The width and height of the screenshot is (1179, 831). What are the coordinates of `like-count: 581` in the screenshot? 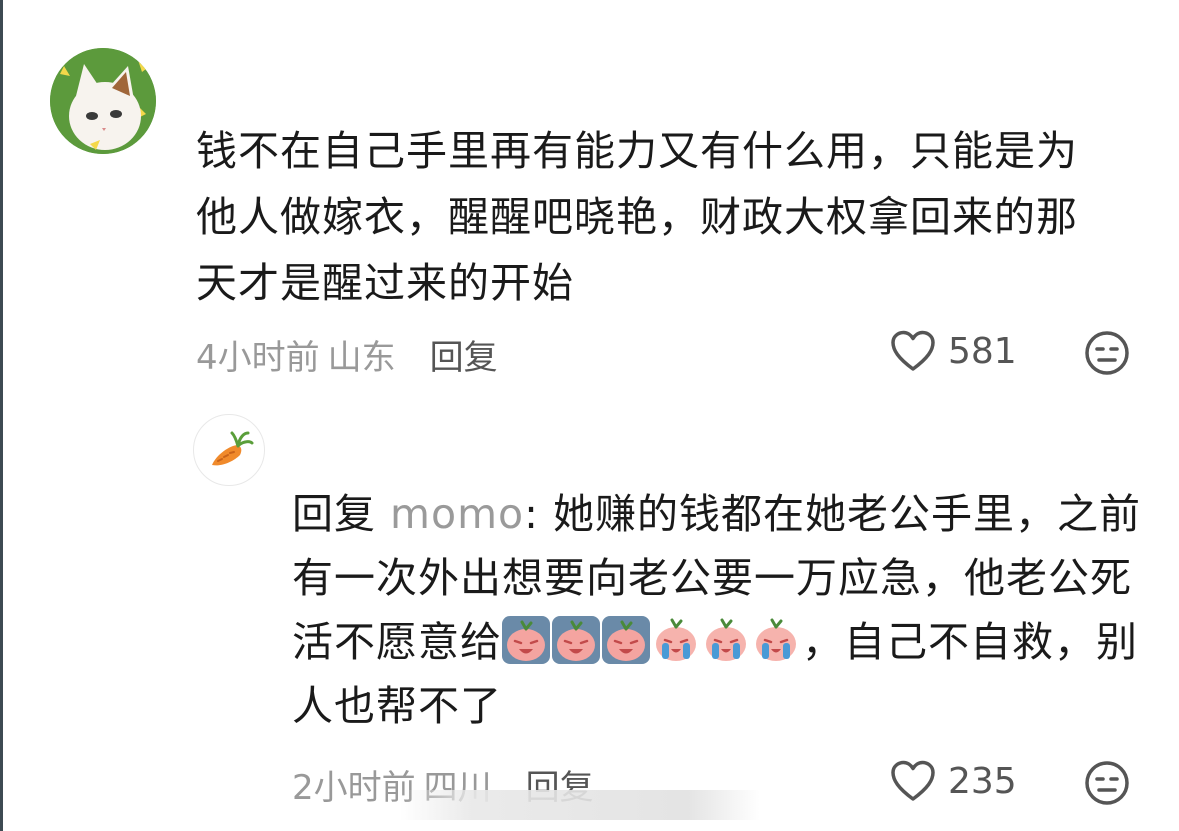 It's located at (982, 351).